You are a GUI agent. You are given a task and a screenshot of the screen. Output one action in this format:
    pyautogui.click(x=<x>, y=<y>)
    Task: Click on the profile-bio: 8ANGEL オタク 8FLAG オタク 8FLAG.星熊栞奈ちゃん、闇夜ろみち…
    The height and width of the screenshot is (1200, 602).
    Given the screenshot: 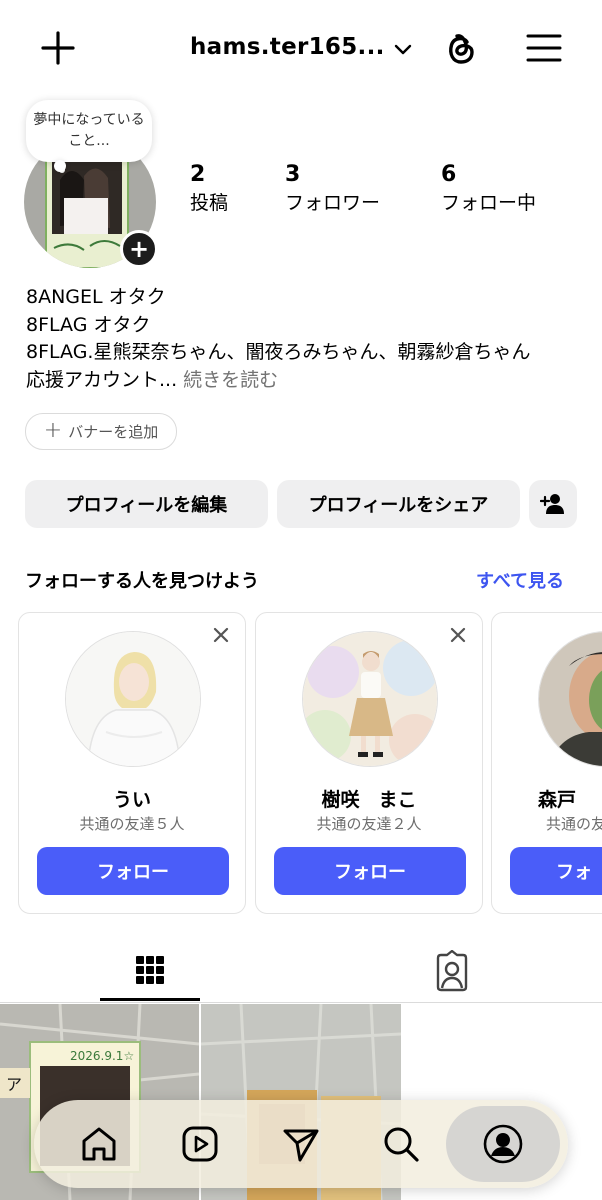 What is the action you would take?
    pyautogui.click(x=278, y=339)
    